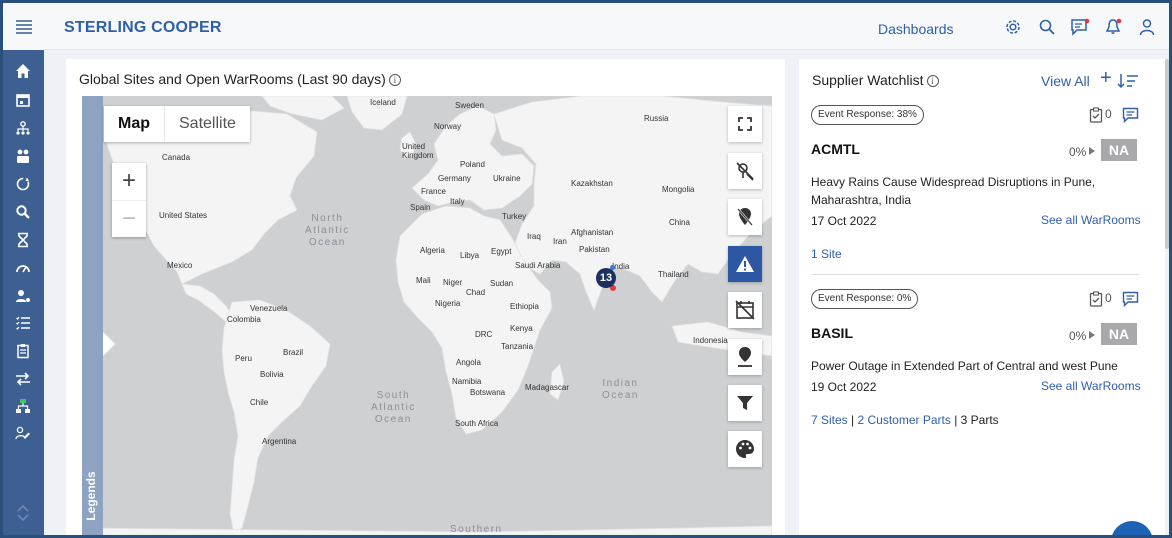  What do you see at coordinates (865, 299) in the screenshot?
I see `event-response-badge: Event Response: 0%` at bounding box center [865, 299].